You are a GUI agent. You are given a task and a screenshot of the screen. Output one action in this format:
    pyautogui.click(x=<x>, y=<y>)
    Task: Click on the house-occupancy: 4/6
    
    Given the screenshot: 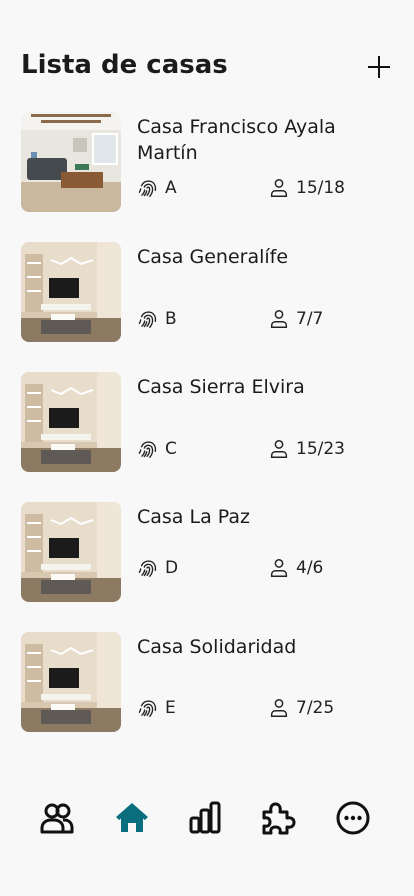 What is the action you would take?
    pyautogui.click(x=295, y=568)
    